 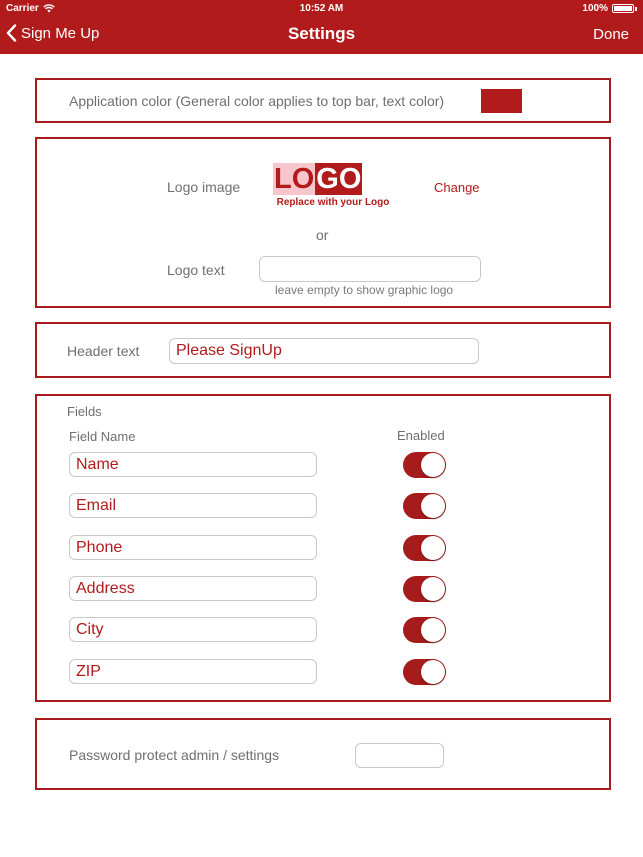 I want to click on field-name-column-header: Field Name, so click(x=102, y=436).